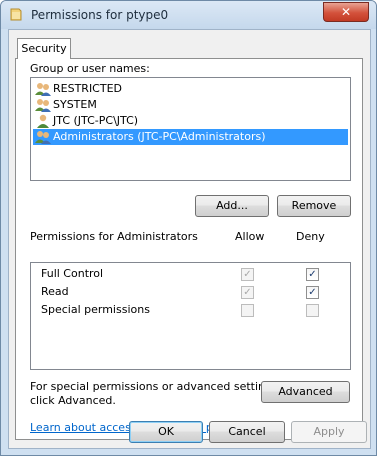 The width and height of the screenshot is (377, 456). What do you see at coordinates (190, 121) in the screenshot?
I see `list-item: JTC (JTC-PC\JTC)` at bounding box center [190, 121].